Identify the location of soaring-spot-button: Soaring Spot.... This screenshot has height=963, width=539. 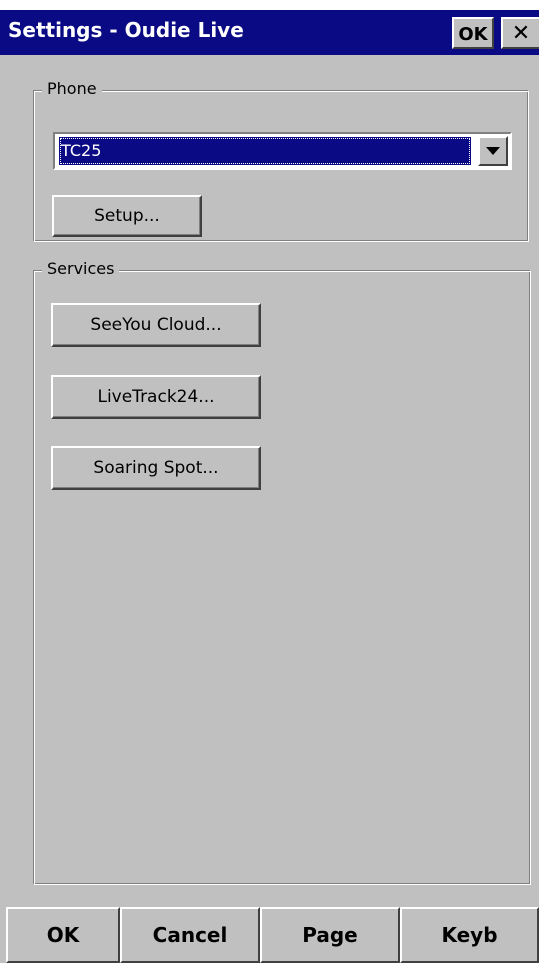
(156, 468).